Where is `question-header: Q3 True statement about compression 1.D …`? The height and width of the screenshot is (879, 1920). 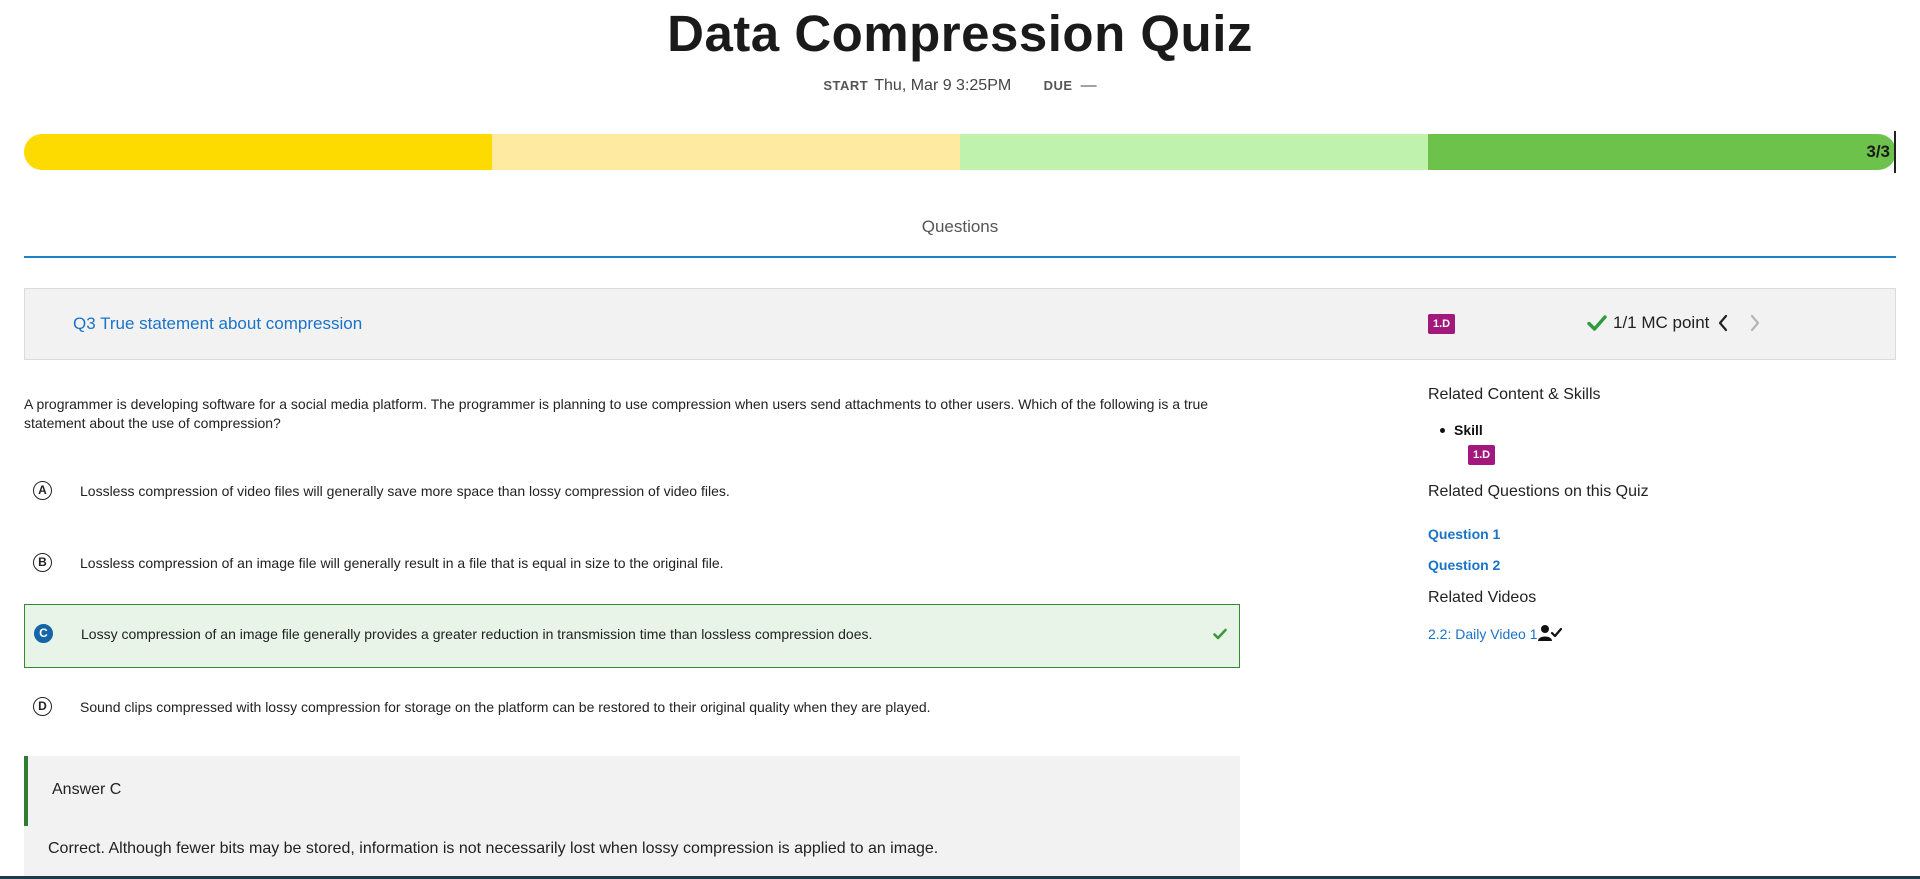 question-header: Q3 True statement about compression 1.D … is located at coordinates (960, 324).